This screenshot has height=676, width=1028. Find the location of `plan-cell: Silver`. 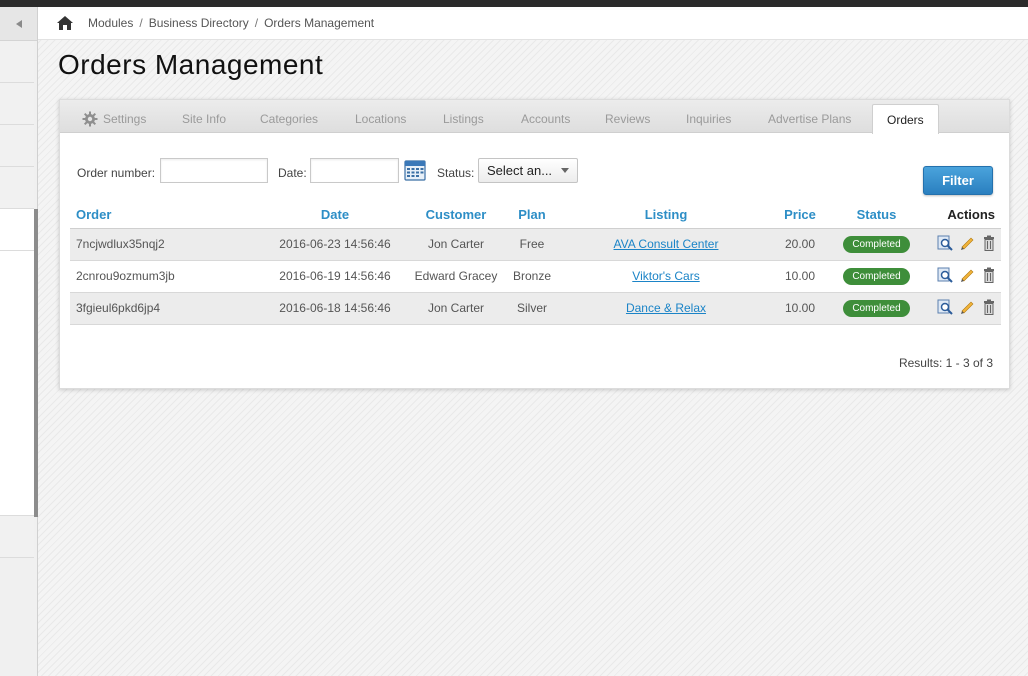

plan-cell: Silver is located at coordinates (532, 308).